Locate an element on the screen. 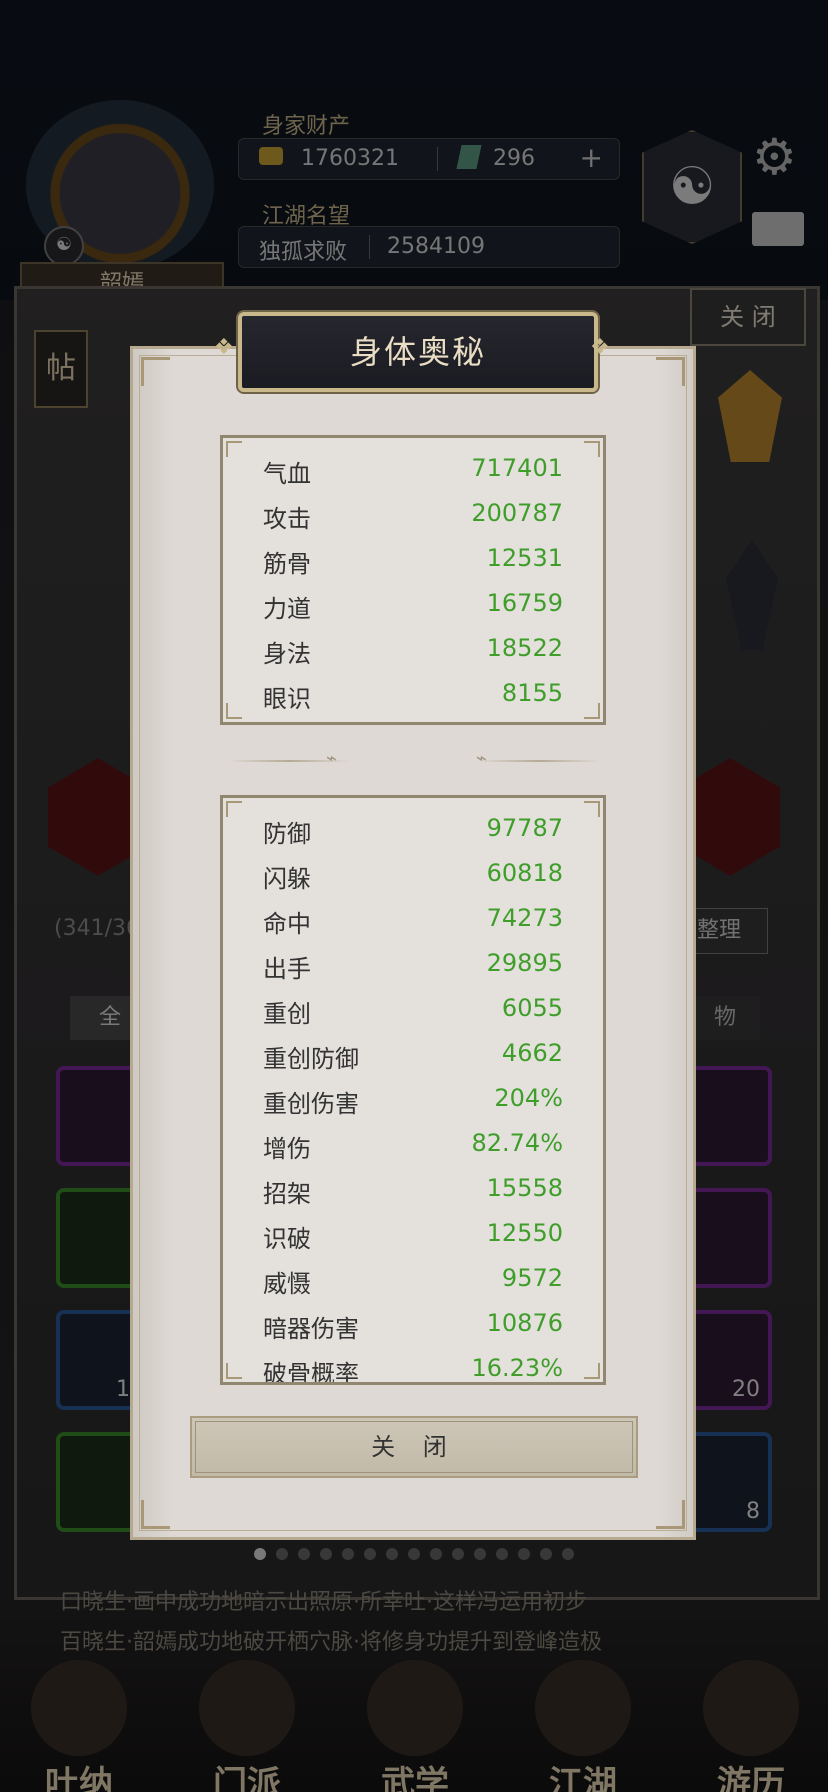 The height and width of the screenshot is (1792, 828). stat-label: 识破 is located at coordinates (287, 1239).